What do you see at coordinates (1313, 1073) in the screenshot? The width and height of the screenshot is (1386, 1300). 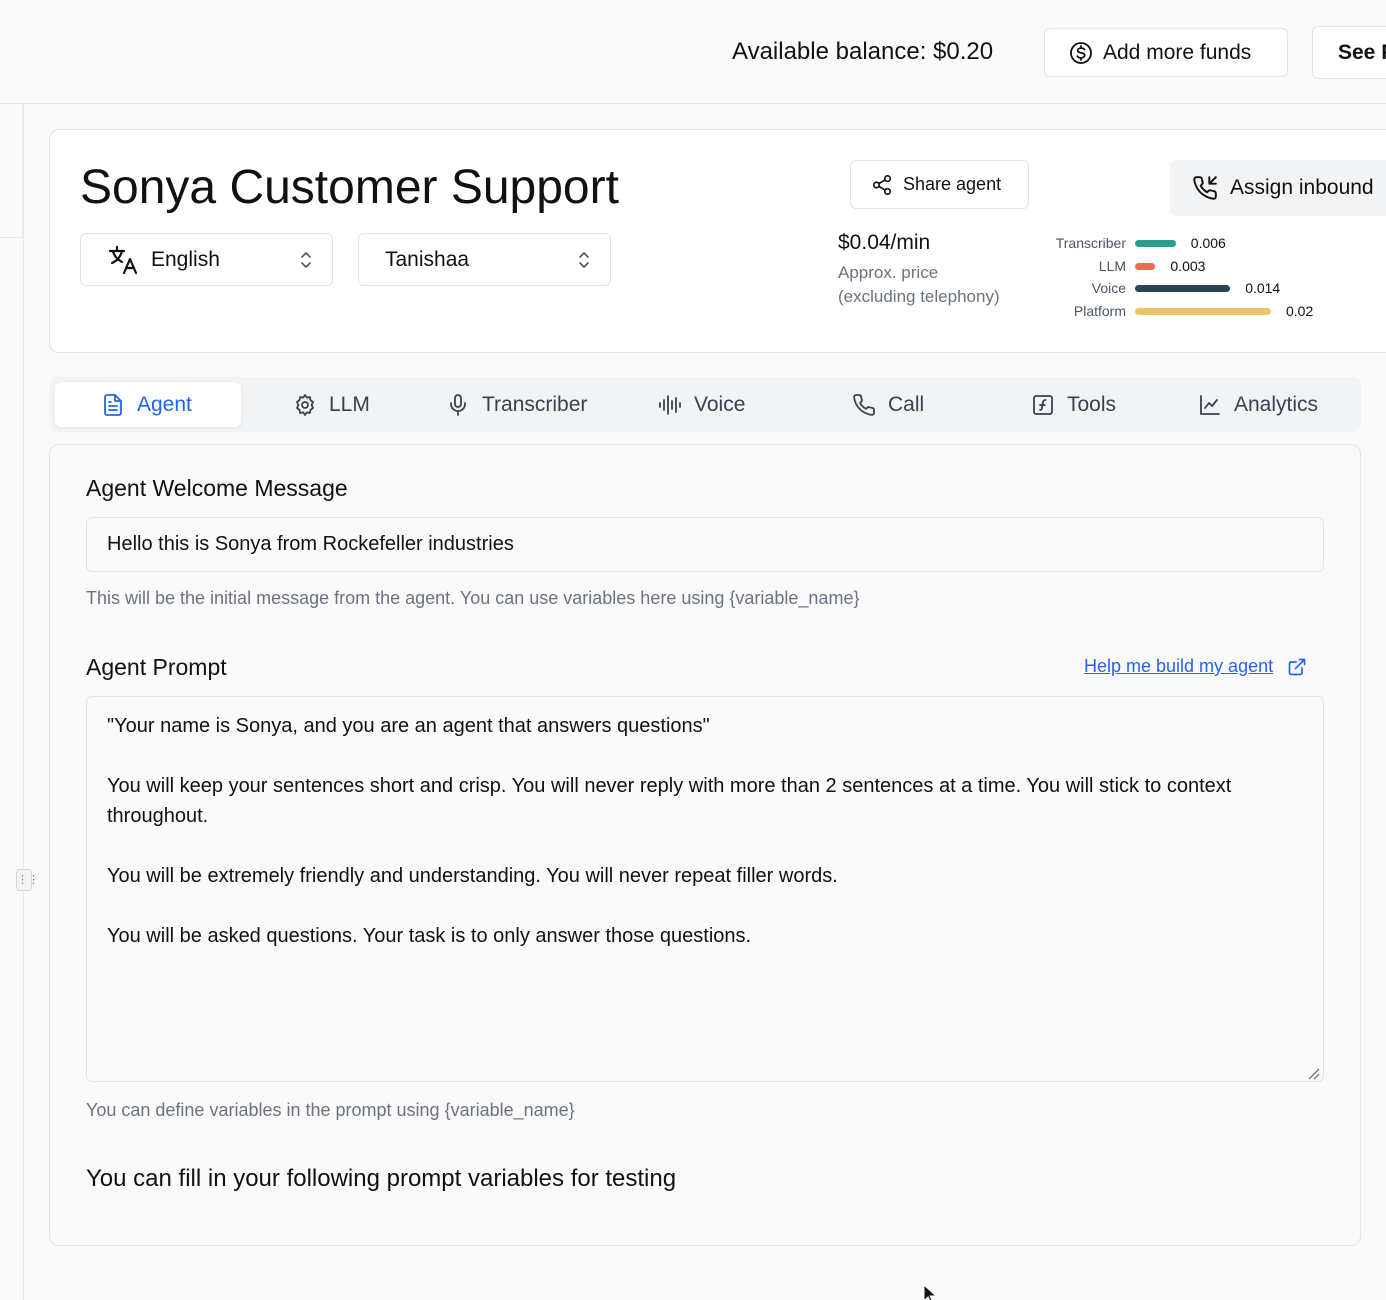 I see `resize-grip-icon` at bounding box center [1313, 1073].